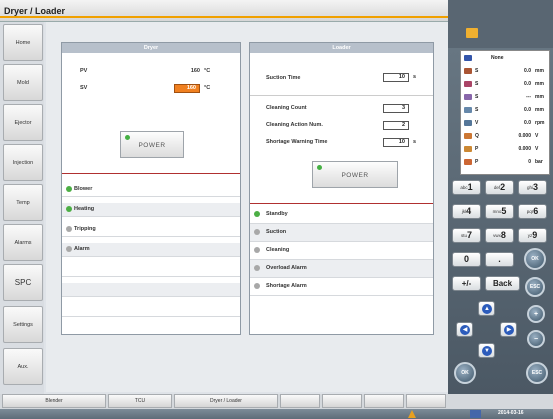 This screenshot has width=553, height=419. Describe the element at coordinates (415, 142) in the screenshot. I see `shortage-warning-unit: s` at that location.